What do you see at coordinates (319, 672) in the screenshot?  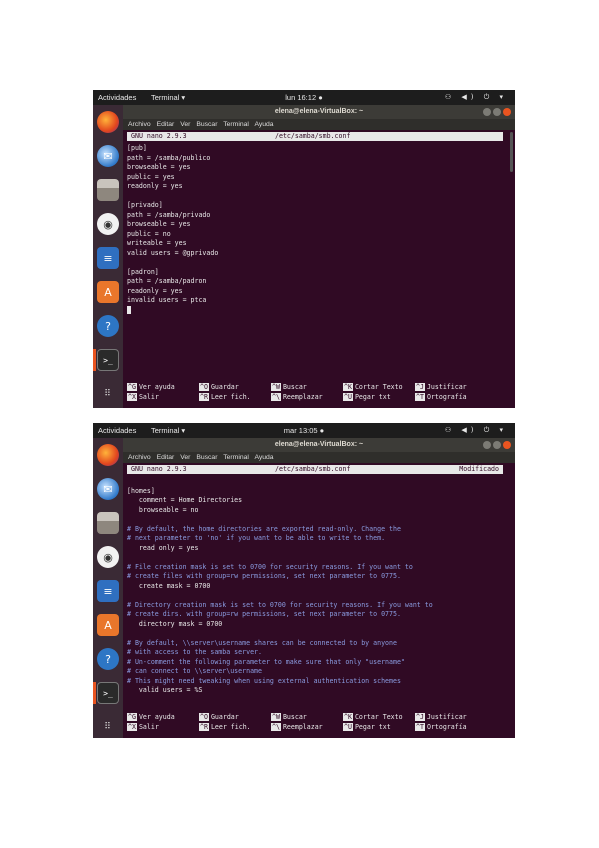 I see `editor-line: # can connect to \\server\username` at bounding box center [319, 672].